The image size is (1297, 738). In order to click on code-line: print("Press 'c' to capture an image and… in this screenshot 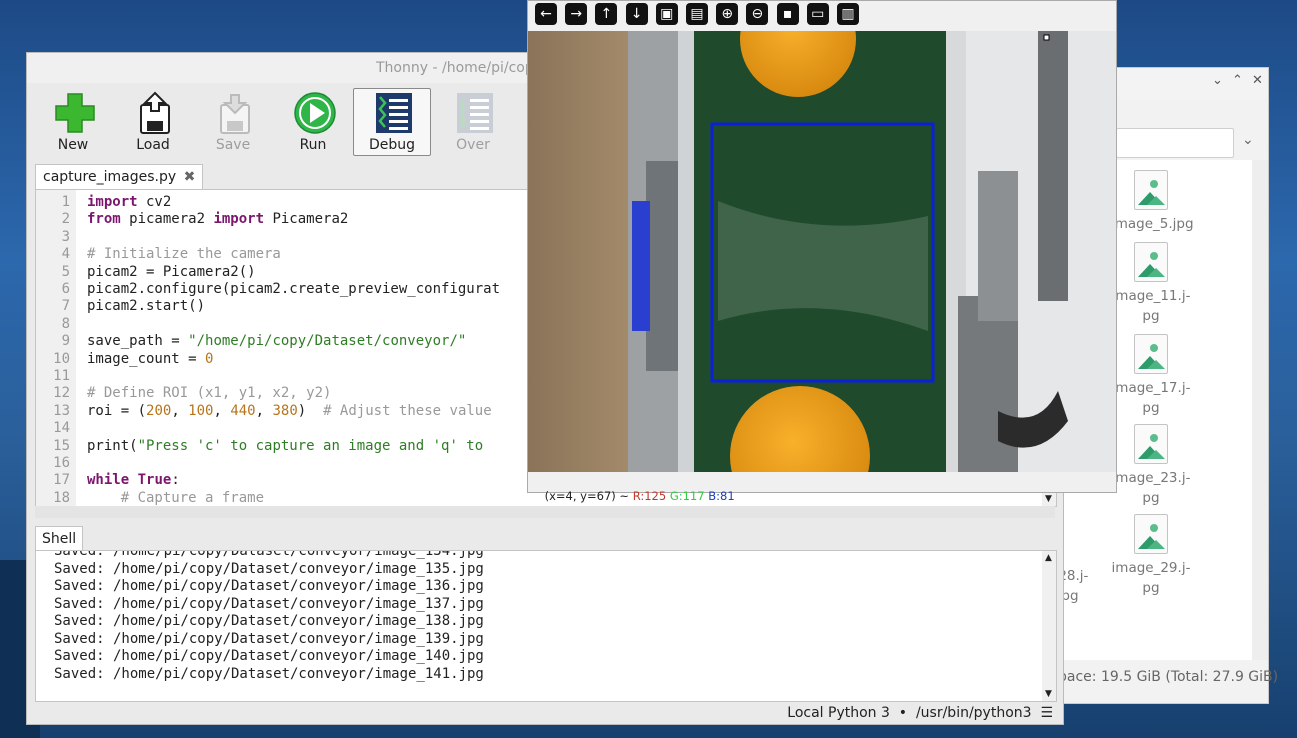, I will do `click(285, 446)`.